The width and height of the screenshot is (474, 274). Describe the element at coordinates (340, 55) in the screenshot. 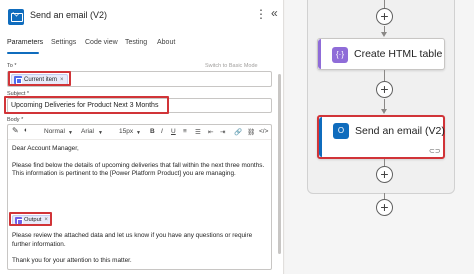

I see `data-operation-icon: {·}` at that location.